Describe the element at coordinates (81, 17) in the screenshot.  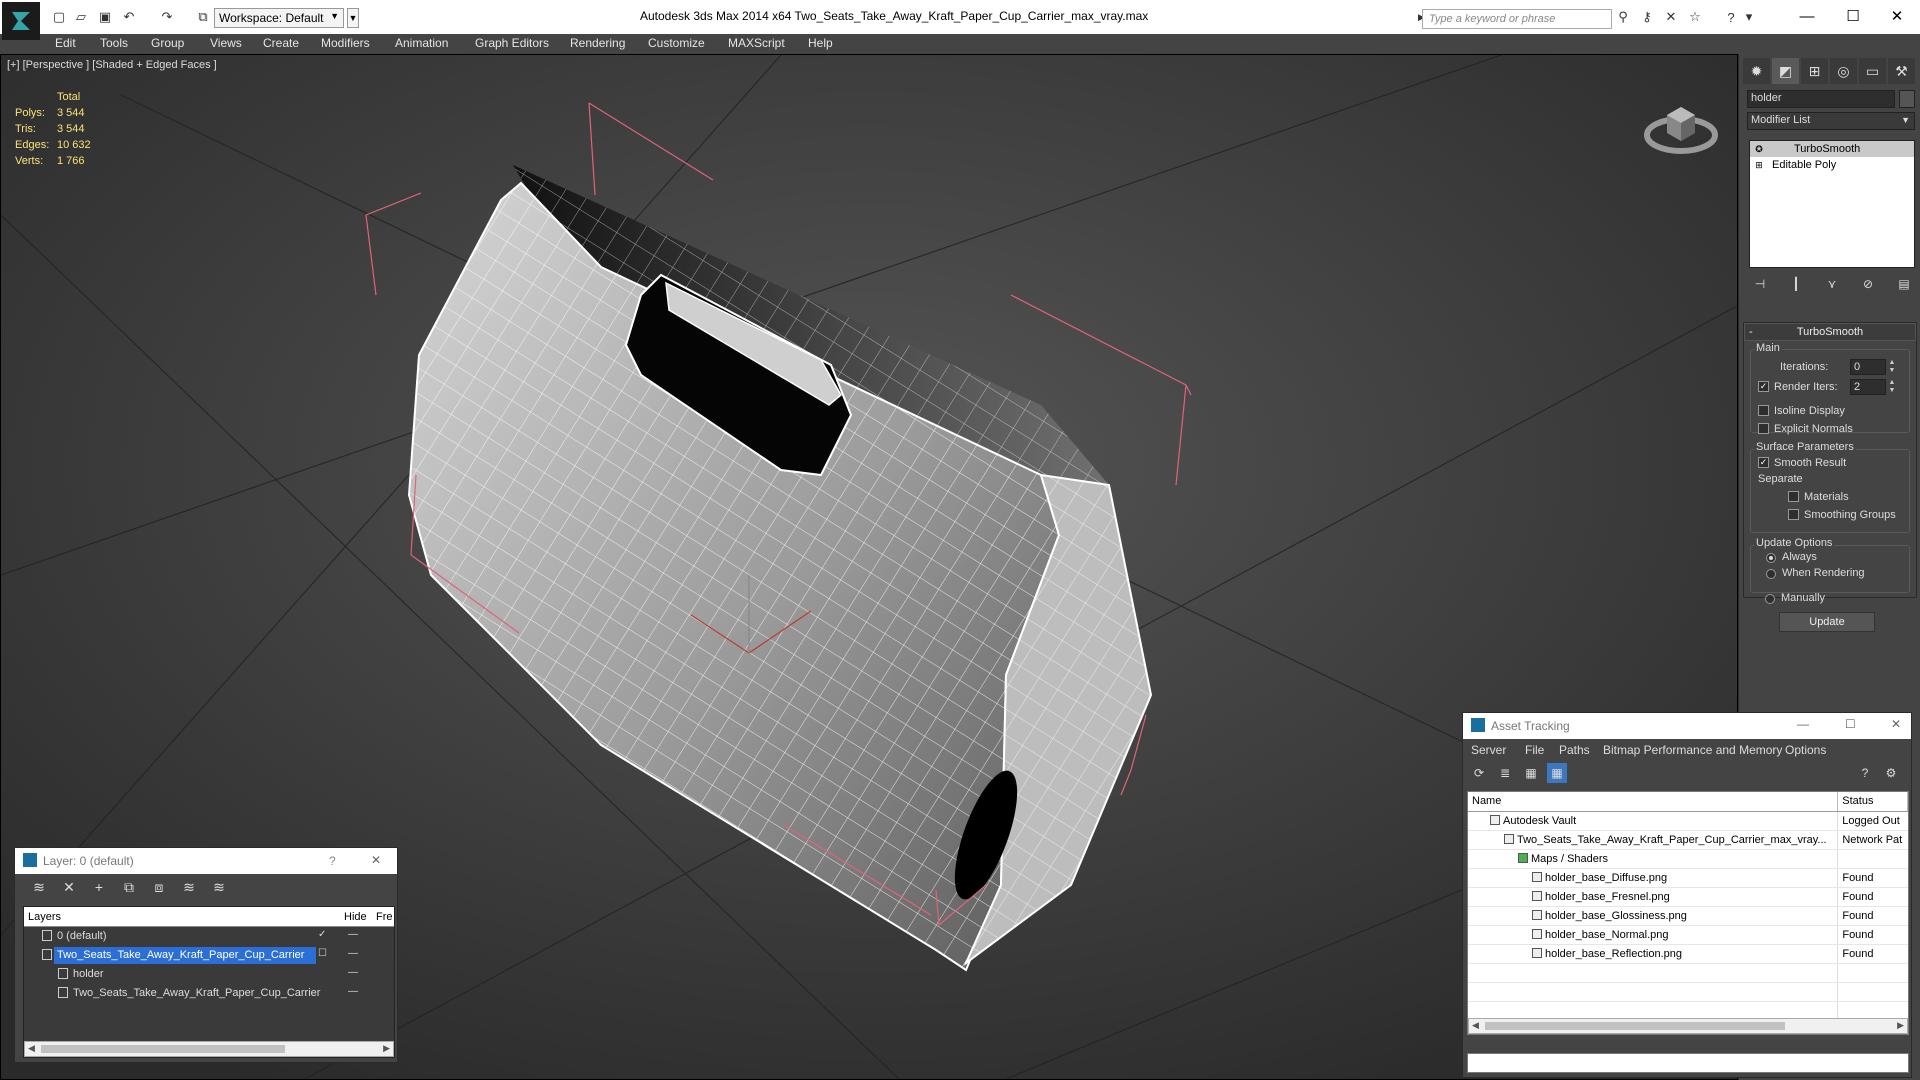
I see `open-file-icon: ▱` at that location.